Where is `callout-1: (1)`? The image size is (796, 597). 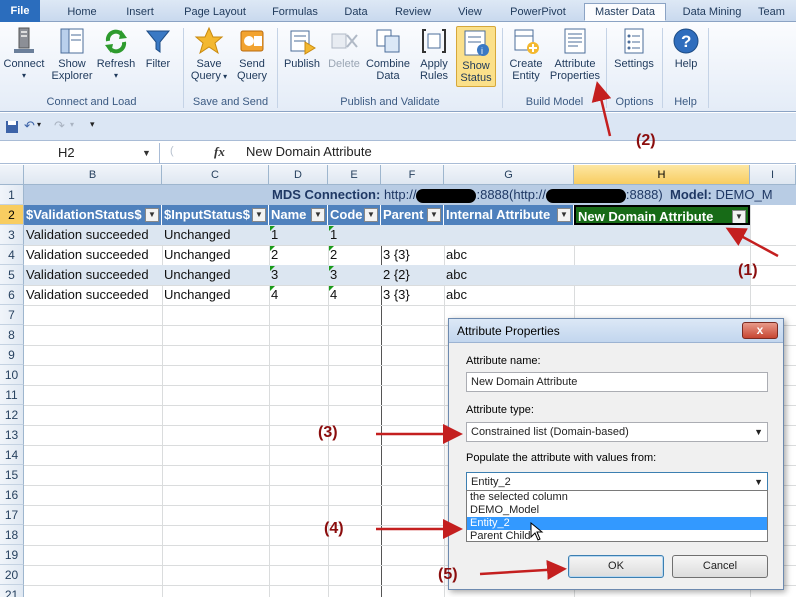
callout-1: (1) is located at coordinates (748, 270).